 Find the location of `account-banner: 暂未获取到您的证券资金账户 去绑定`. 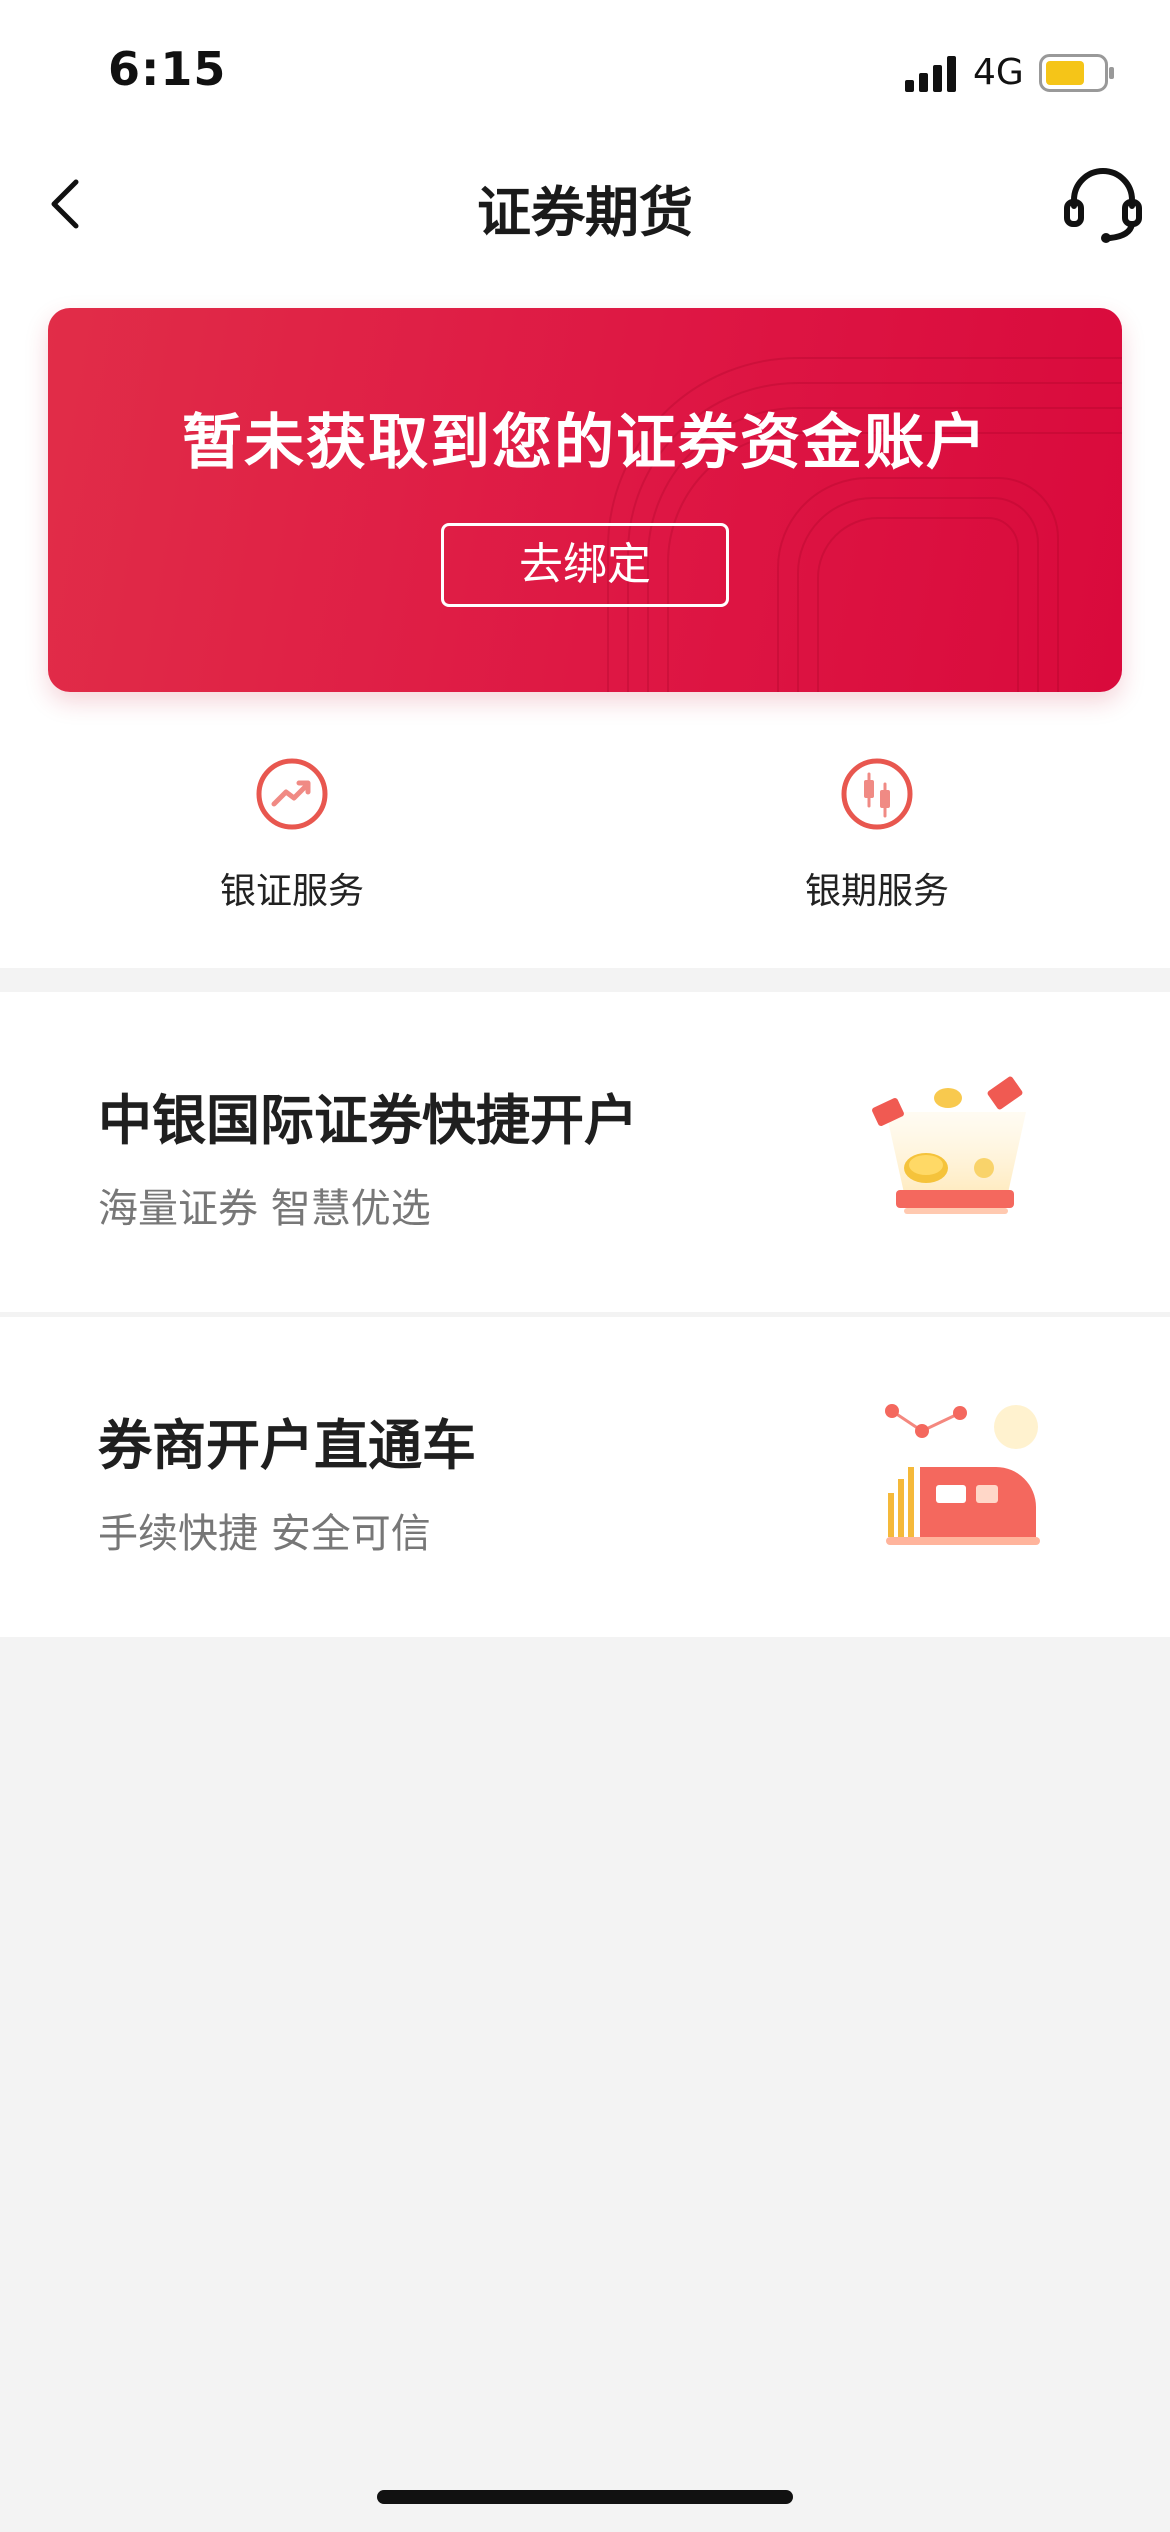

account-banner: 暂未获取到您的证券资金账户 去绑定 is located at coordinates (585, 500).